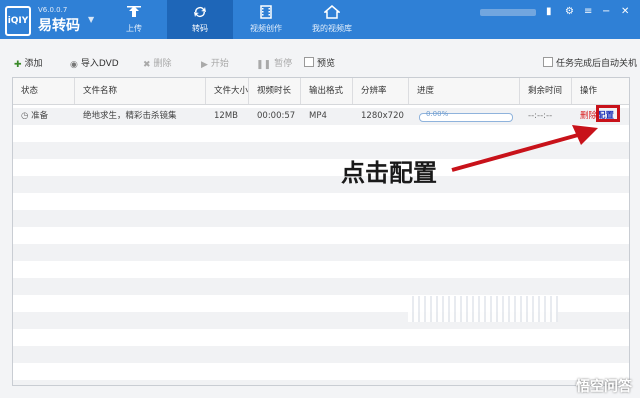 This screenshot has height=398, width=640. Describe the element at coordinates (604, 387) in the screenshot. I see `watermark-text: 悟空问答` at that location.